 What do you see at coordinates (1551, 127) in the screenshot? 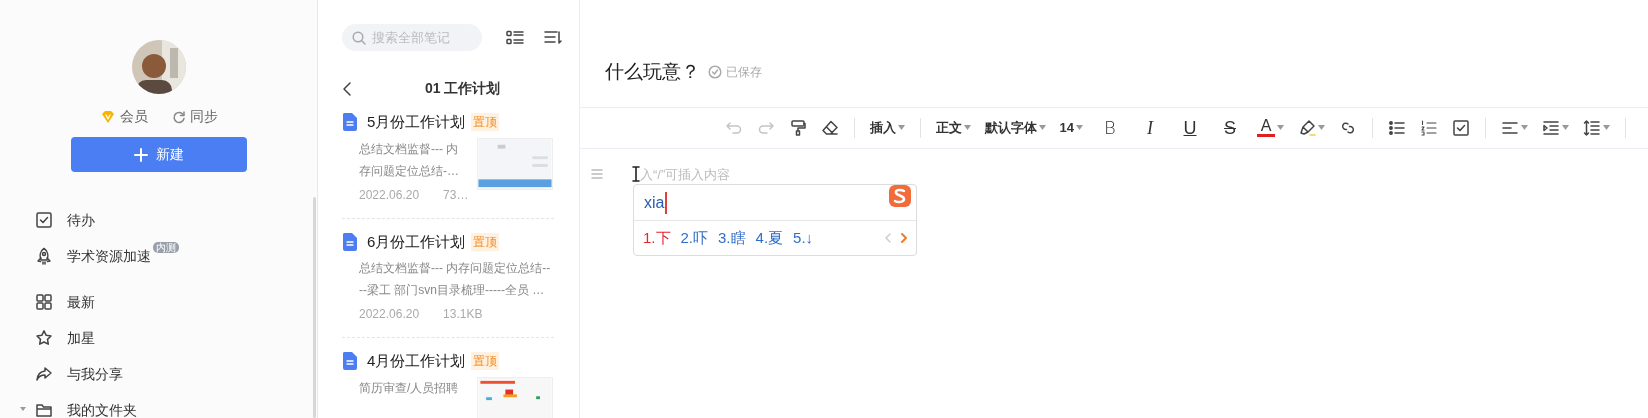
I see `indent-icon` at bounding box center [1551, 127].